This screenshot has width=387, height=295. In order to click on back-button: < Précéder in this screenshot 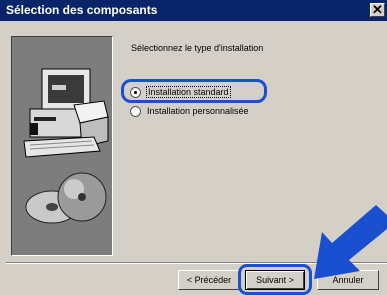, I will do `click(209, 280)`.